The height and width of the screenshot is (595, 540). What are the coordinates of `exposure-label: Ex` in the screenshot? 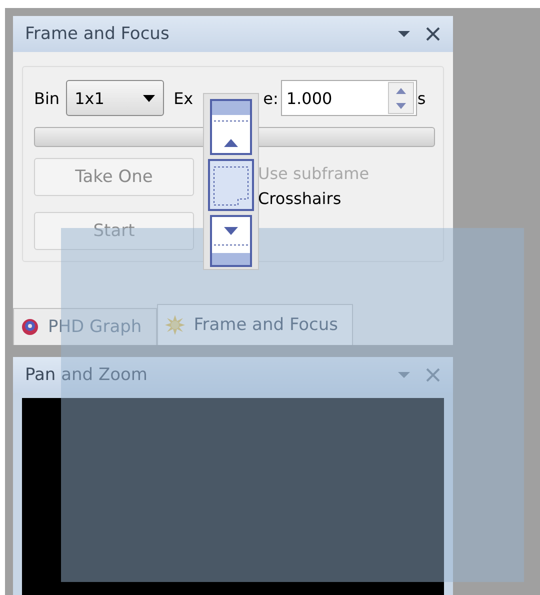 It's located at (184, 98).